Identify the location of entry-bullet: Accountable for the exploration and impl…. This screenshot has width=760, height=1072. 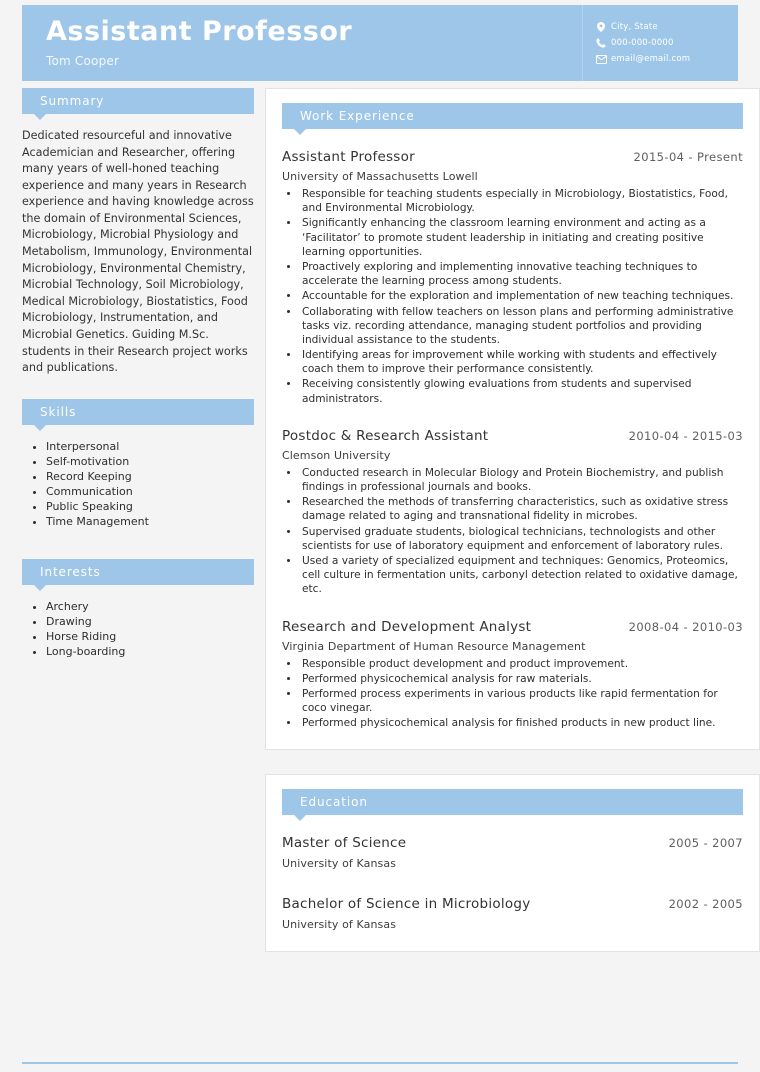
(521, 296).